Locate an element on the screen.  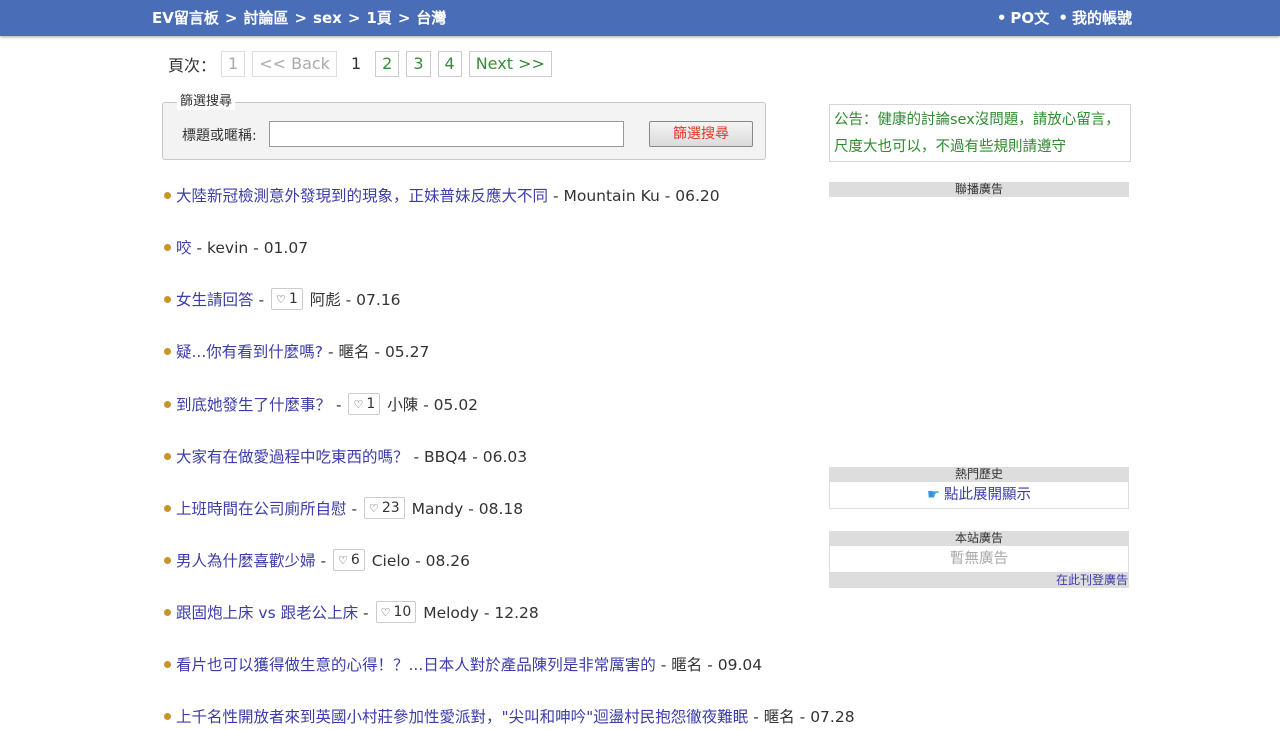
post-author: BBQ4 is located at coordinates (445, 457).